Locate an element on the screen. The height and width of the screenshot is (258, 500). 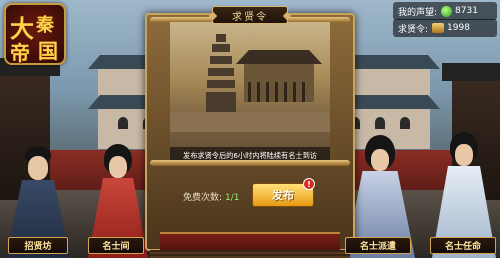
fame-resource: 我的声望: 8731 is located at coordinates (445, 11).